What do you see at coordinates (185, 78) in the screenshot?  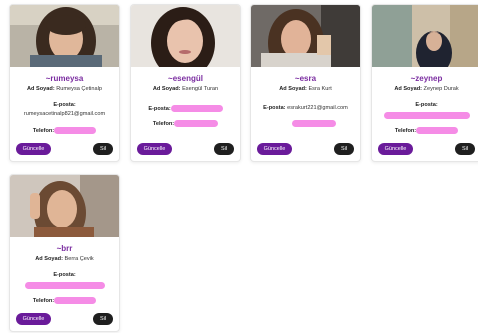 I see `username: ~esengül` at bounding box center [185, 78].